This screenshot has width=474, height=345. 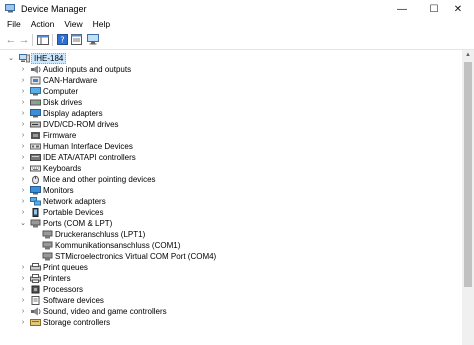 I want to click on tree-item: › Software devices, so click(x=231, y=300).